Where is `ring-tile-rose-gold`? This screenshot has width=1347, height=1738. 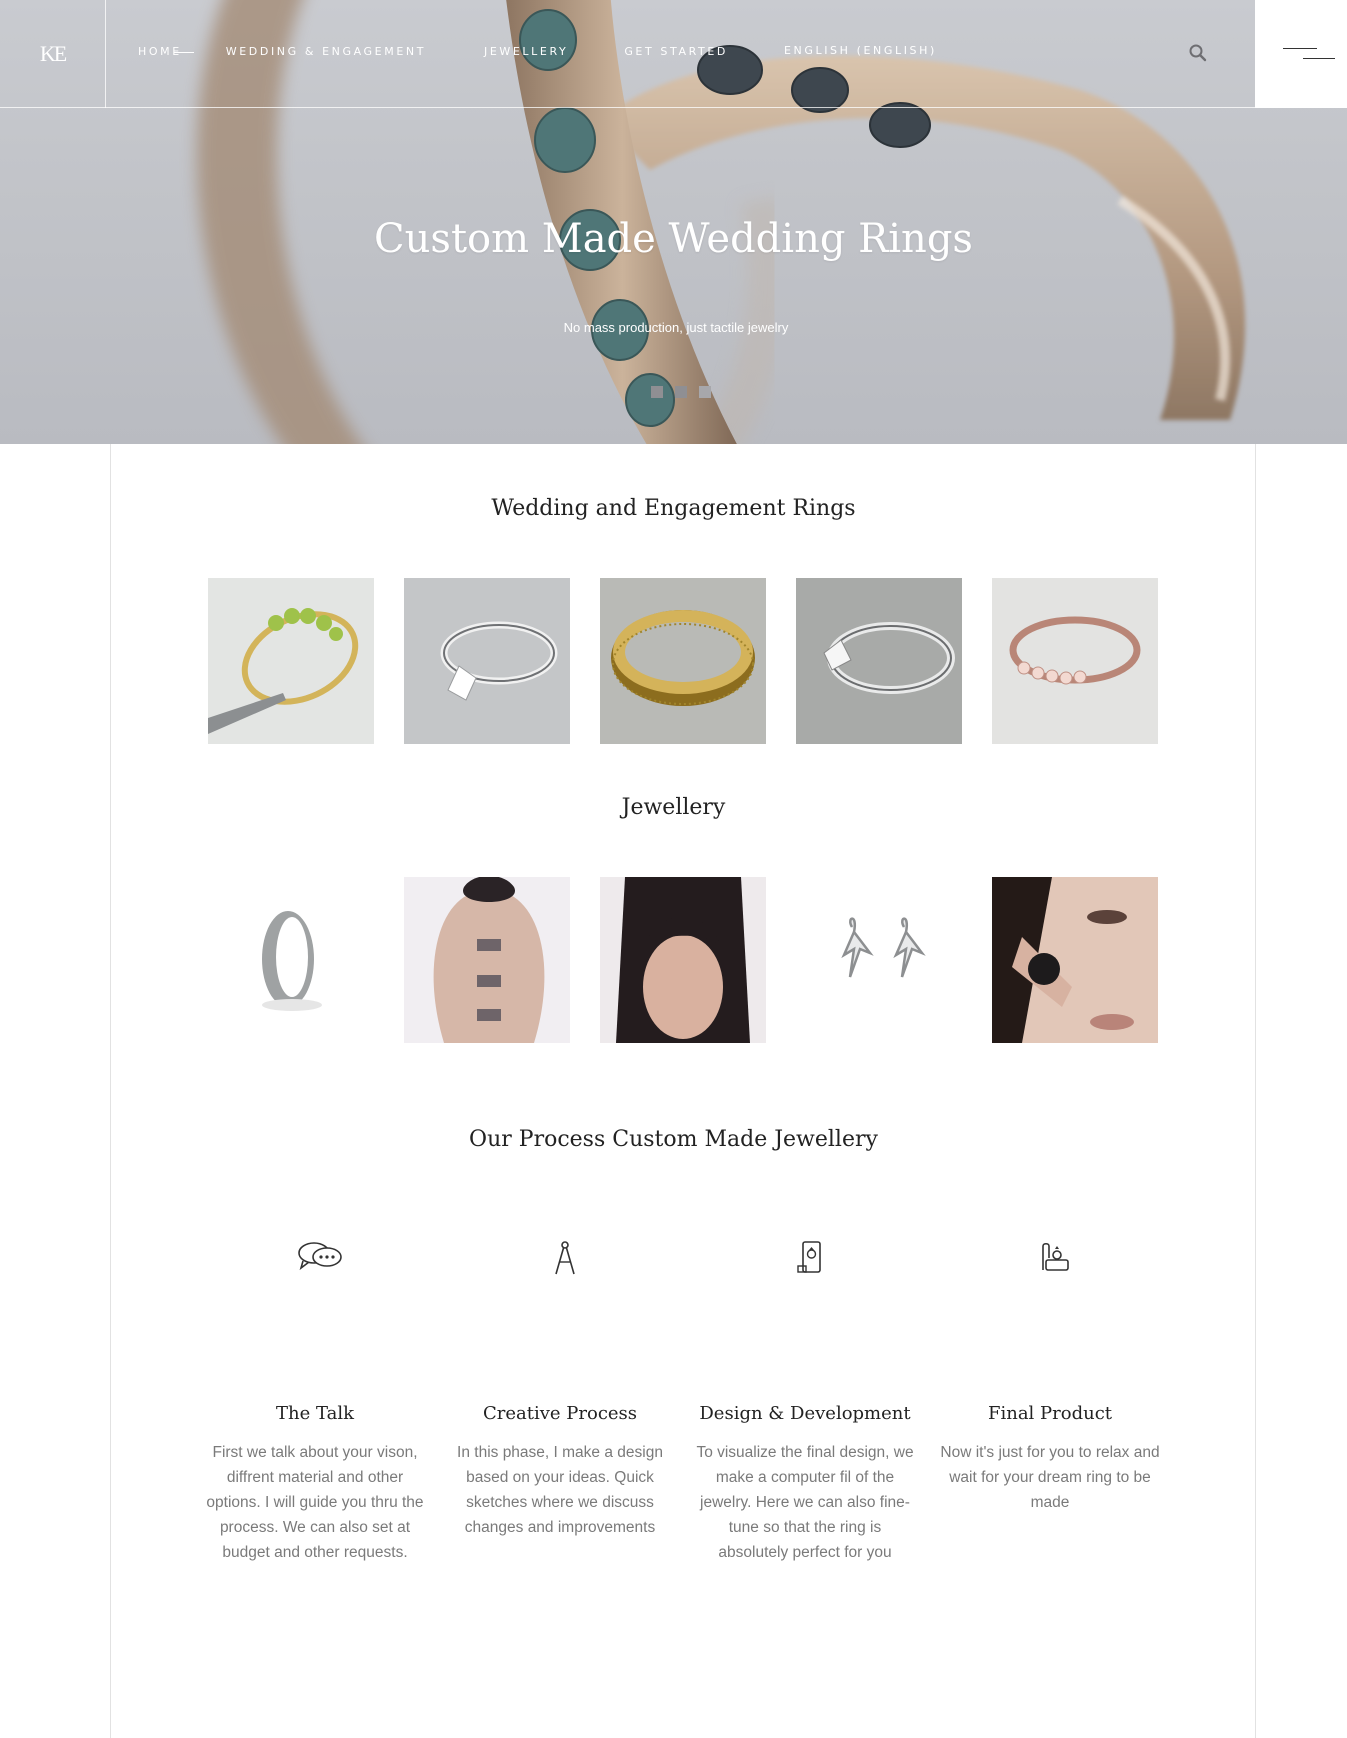
ring-tile-rose-gold is located at coordinates (1075, 661).